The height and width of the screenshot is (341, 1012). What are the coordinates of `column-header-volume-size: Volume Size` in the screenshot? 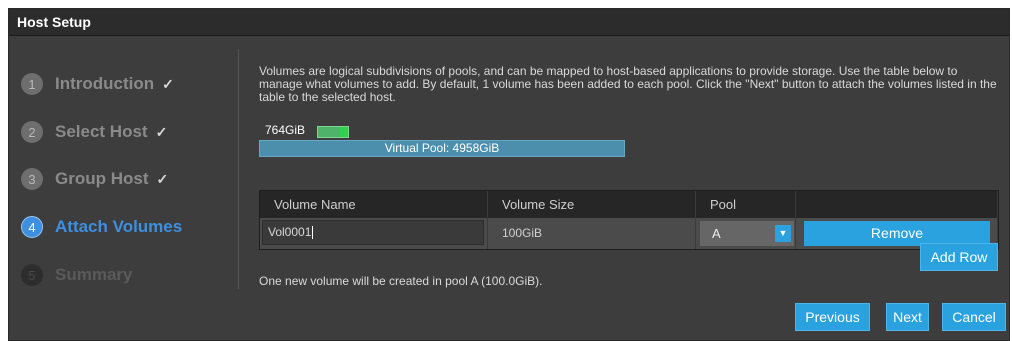 It's located at (592, 204).